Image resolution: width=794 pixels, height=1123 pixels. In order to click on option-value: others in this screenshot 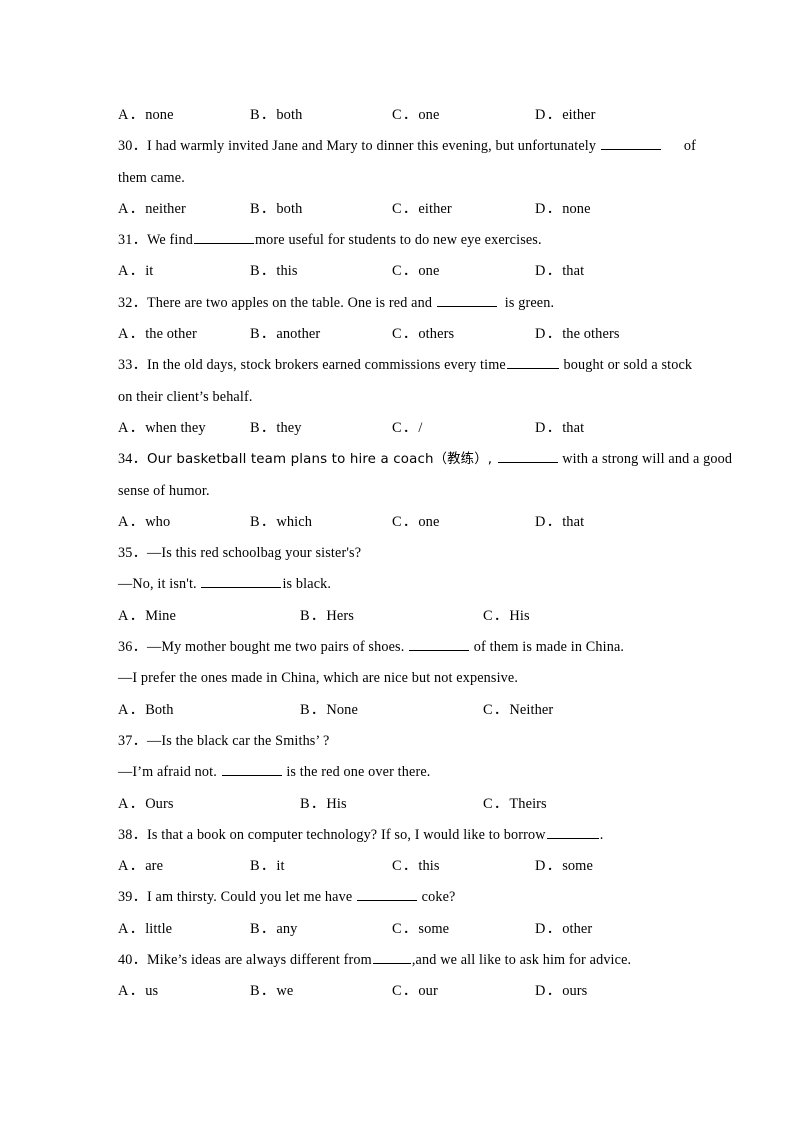, I will do `click(436, 334)`.